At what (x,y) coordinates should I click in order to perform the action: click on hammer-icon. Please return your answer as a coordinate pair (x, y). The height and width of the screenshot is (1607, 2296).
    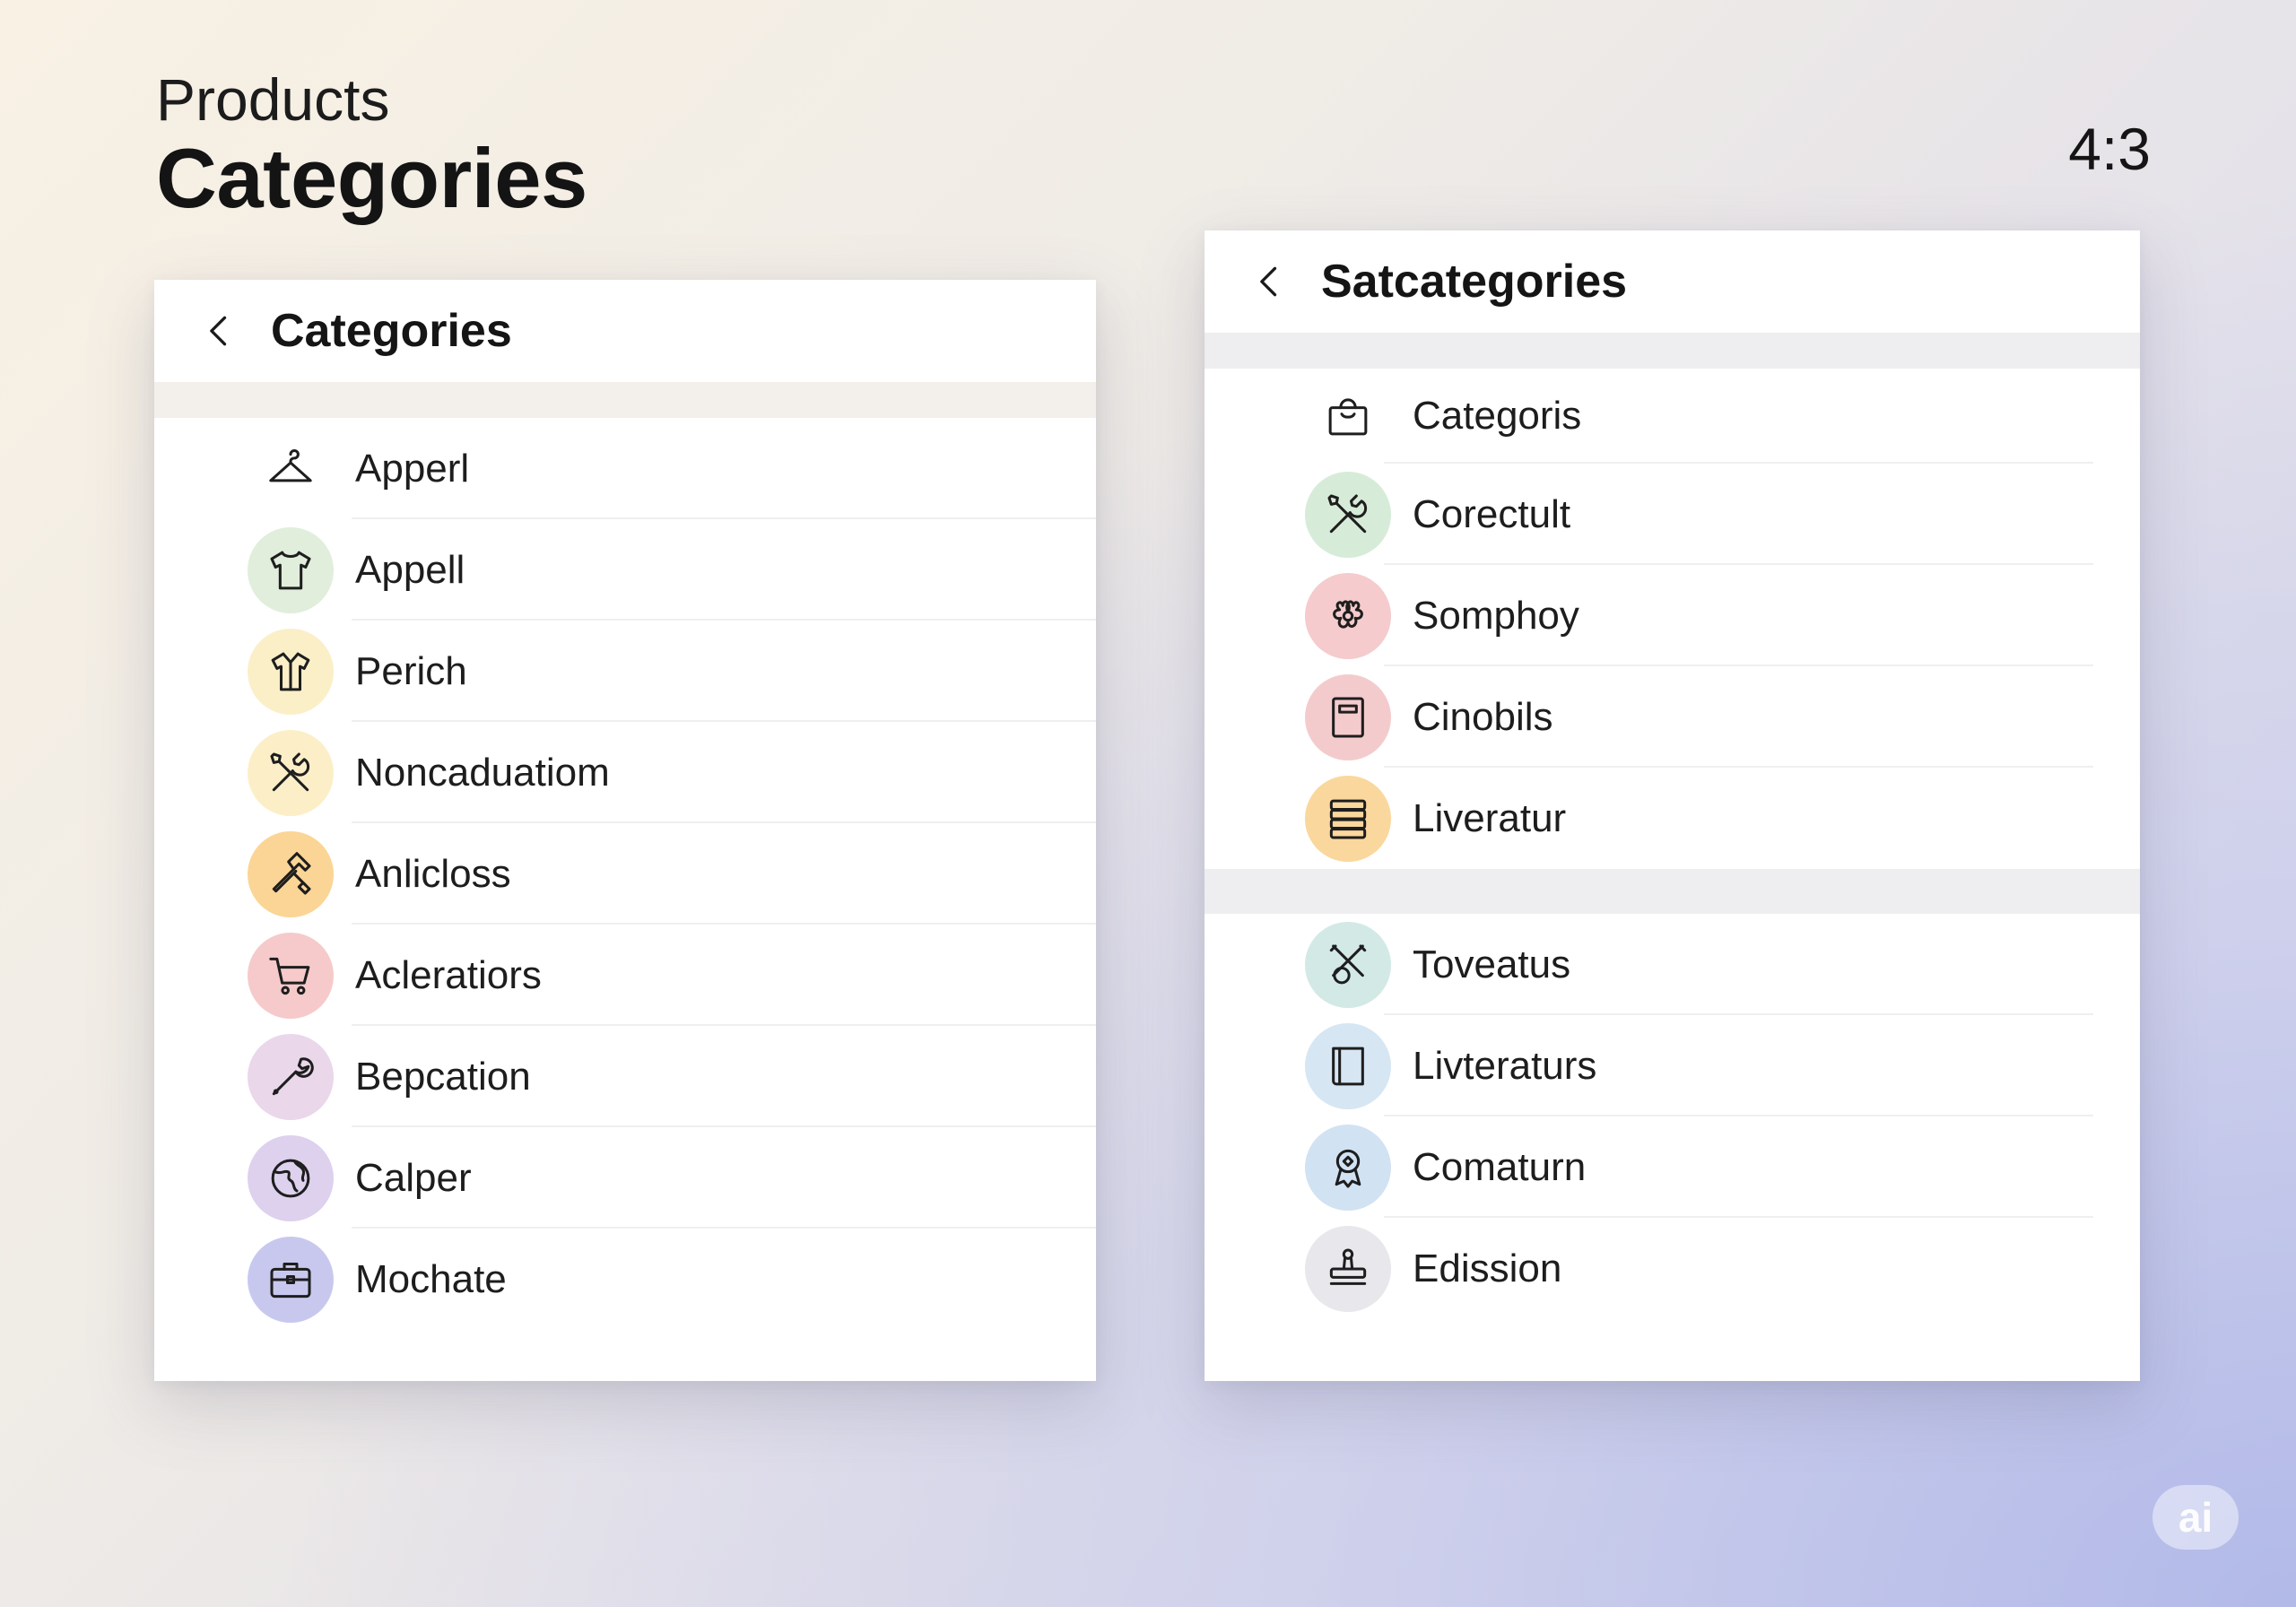
    Looking at the image, I should click on (291, 873).